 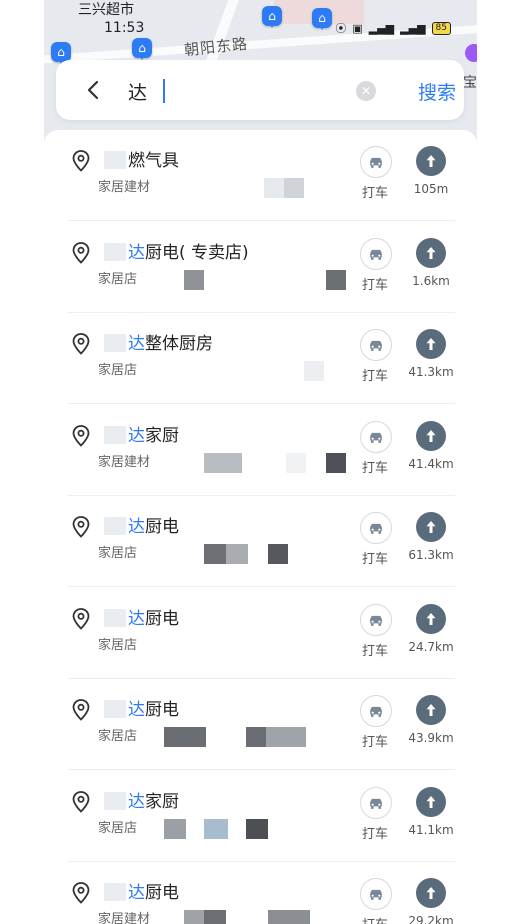 What do you see at coordinates (260, 893) in the screenshot?
I see `result-row: 达厨电 家居建材 打车 29.2km` at bounding box center [260, 893].